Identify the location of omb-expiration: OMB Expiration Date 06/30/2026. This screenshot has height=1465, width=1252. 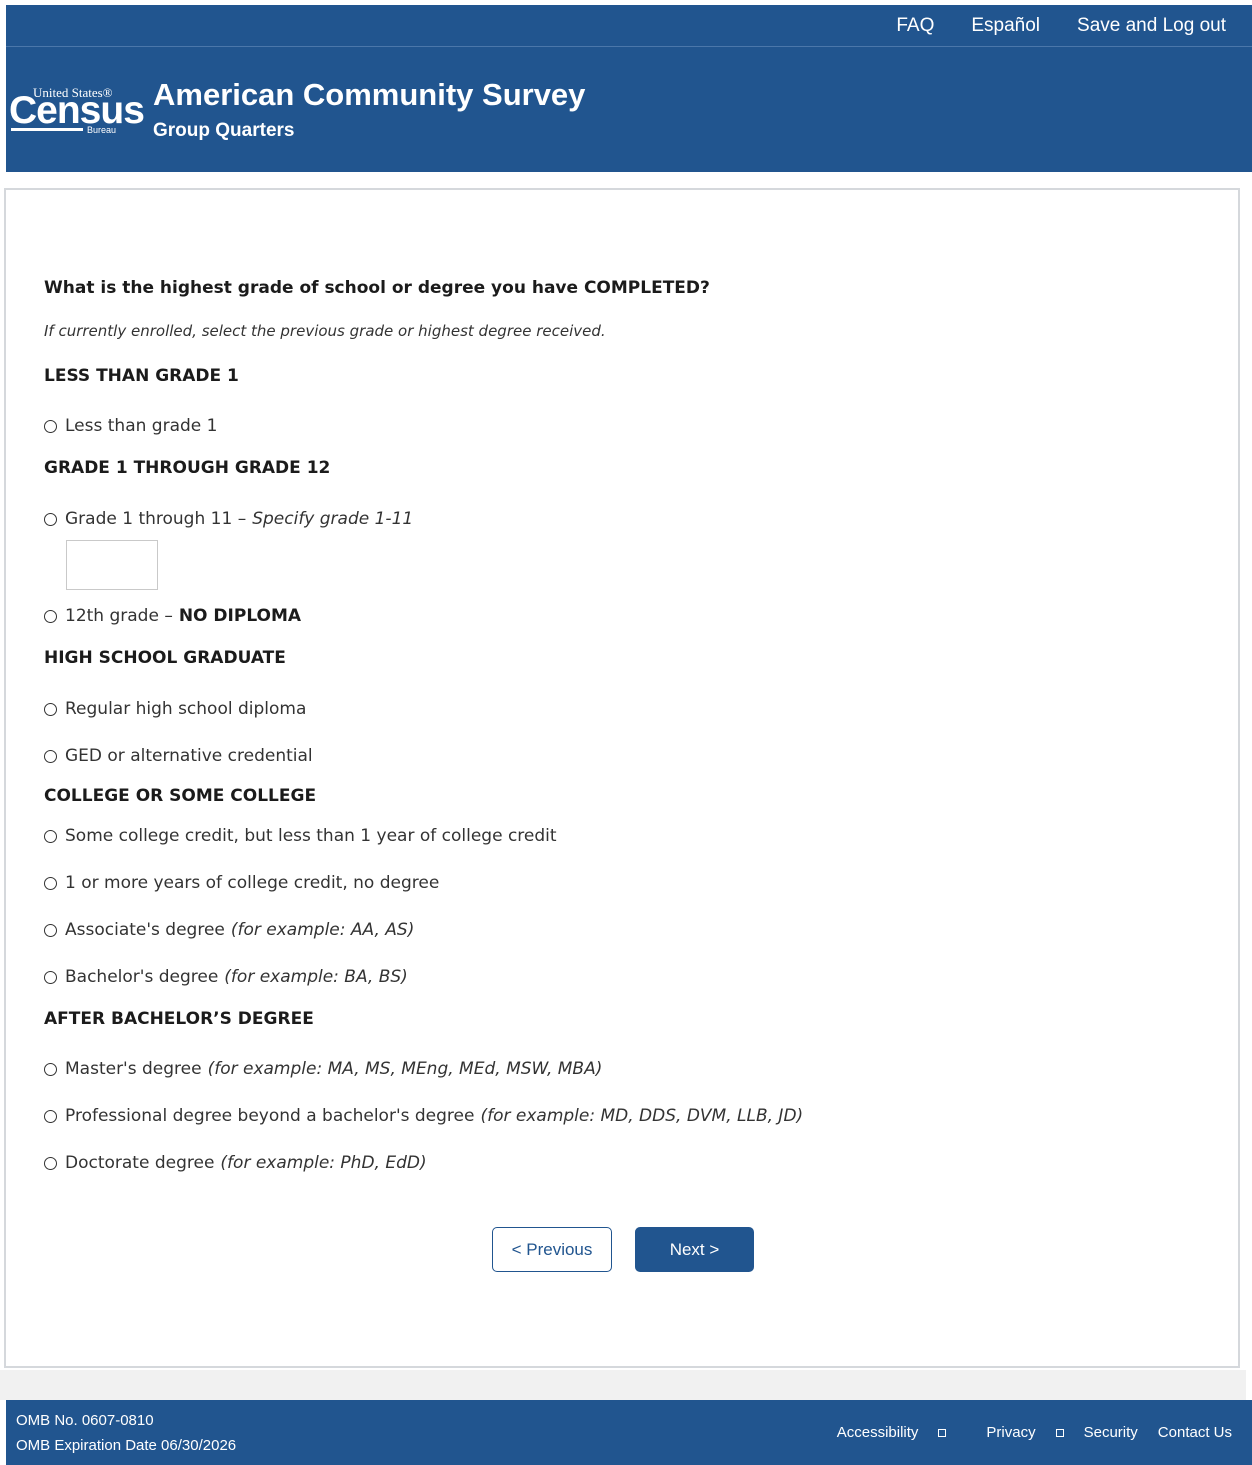
(126, 1445).